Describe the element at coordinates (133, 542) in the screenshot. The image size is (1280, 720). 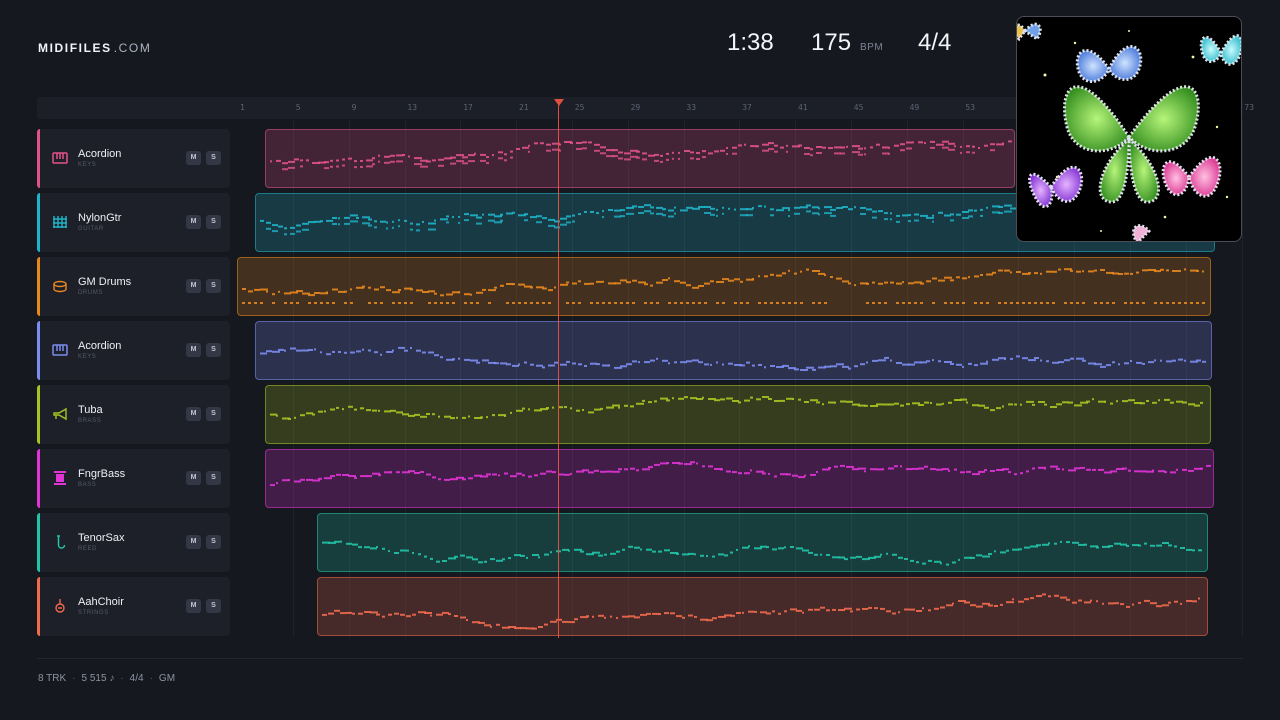
I see `track-header: TenorSax REED M S` at that location.